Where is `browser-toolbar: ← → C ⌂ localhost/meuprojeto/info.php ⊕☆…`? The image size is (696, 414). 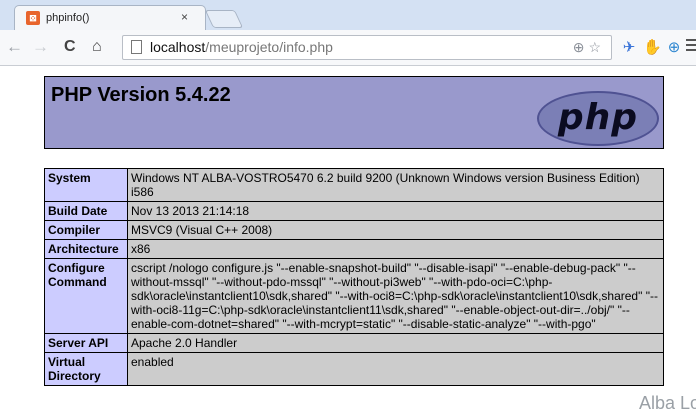
browser-toolbar: ← → C ⌂ localhost/meuprojeto/info.php ⊕☆… is located at coordinates (348, 48).